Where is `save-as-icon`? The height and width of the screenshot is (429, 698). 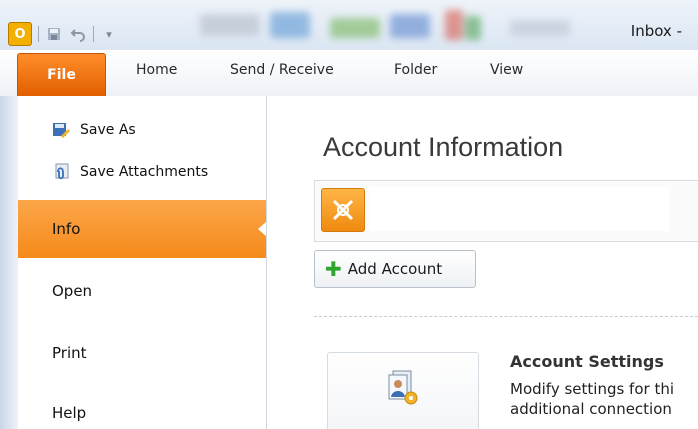
save-as-icon is located at coordinates (61, 130).